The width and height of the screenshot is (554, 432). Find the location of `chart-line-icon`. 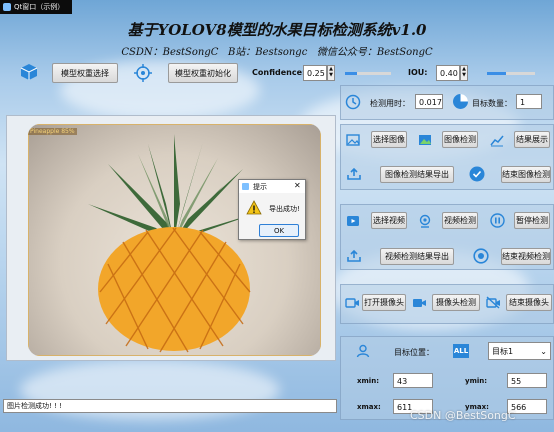

chart-line-icon is located at coordinates (497, 140).